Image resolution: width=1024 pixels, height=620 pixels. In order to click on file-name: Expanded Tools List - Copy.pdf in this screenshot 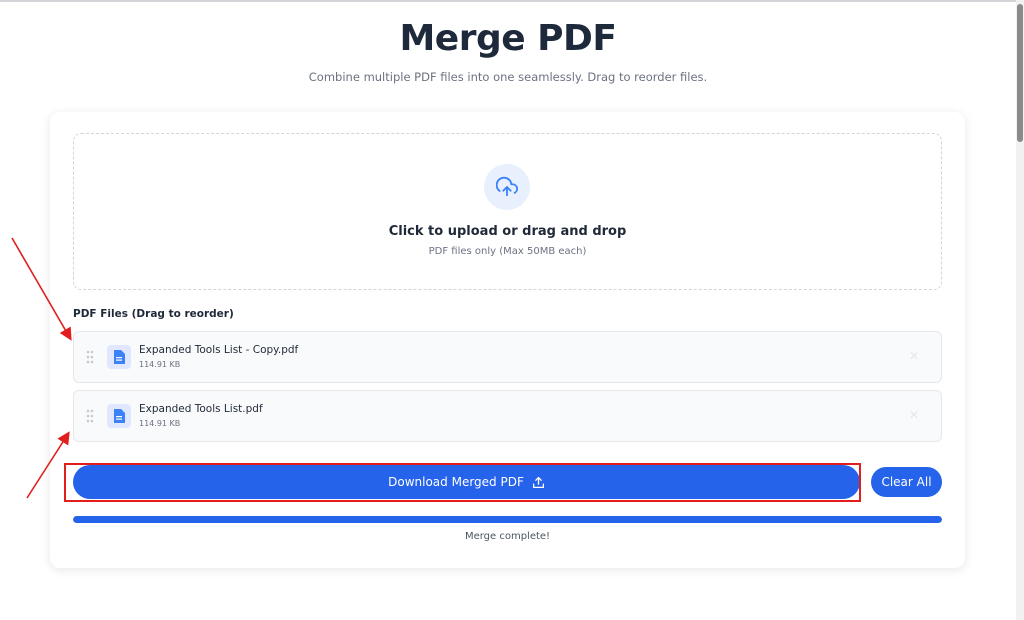, I will do `click(219, 350)`.